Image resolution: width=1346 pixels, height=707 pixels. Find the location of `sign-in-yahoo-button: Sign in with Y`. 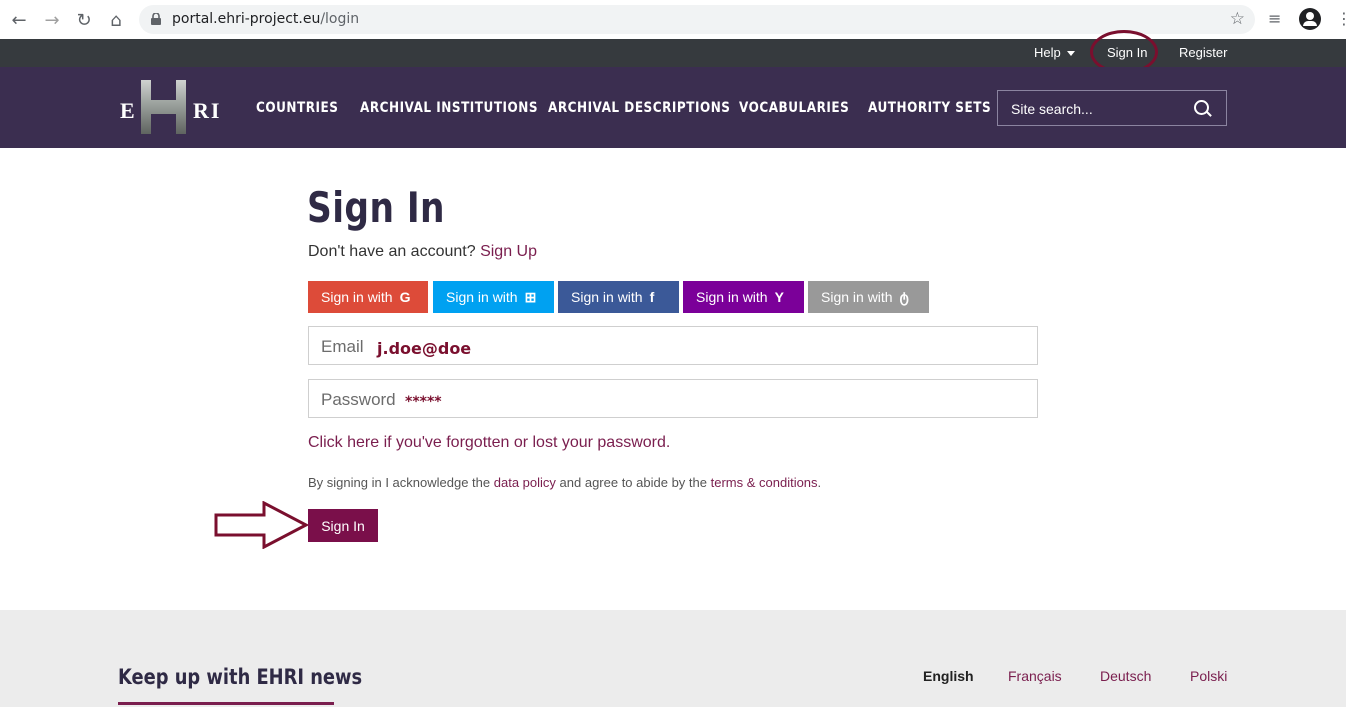

sign-in-yahoo-button: Sign in with Y is located at coordinates (743, 297).